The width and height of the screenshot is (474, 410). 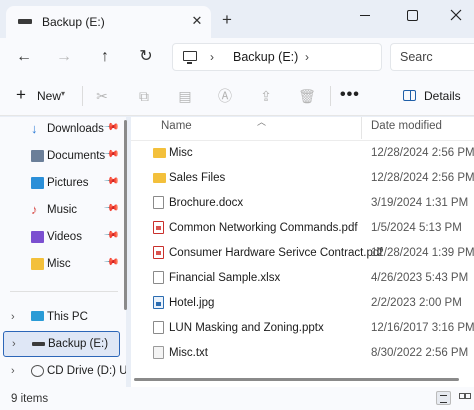 What do you see at coordinates (442, 96) in the screenshot?
I see `details-label: Details` at bounding box center [442, 96].